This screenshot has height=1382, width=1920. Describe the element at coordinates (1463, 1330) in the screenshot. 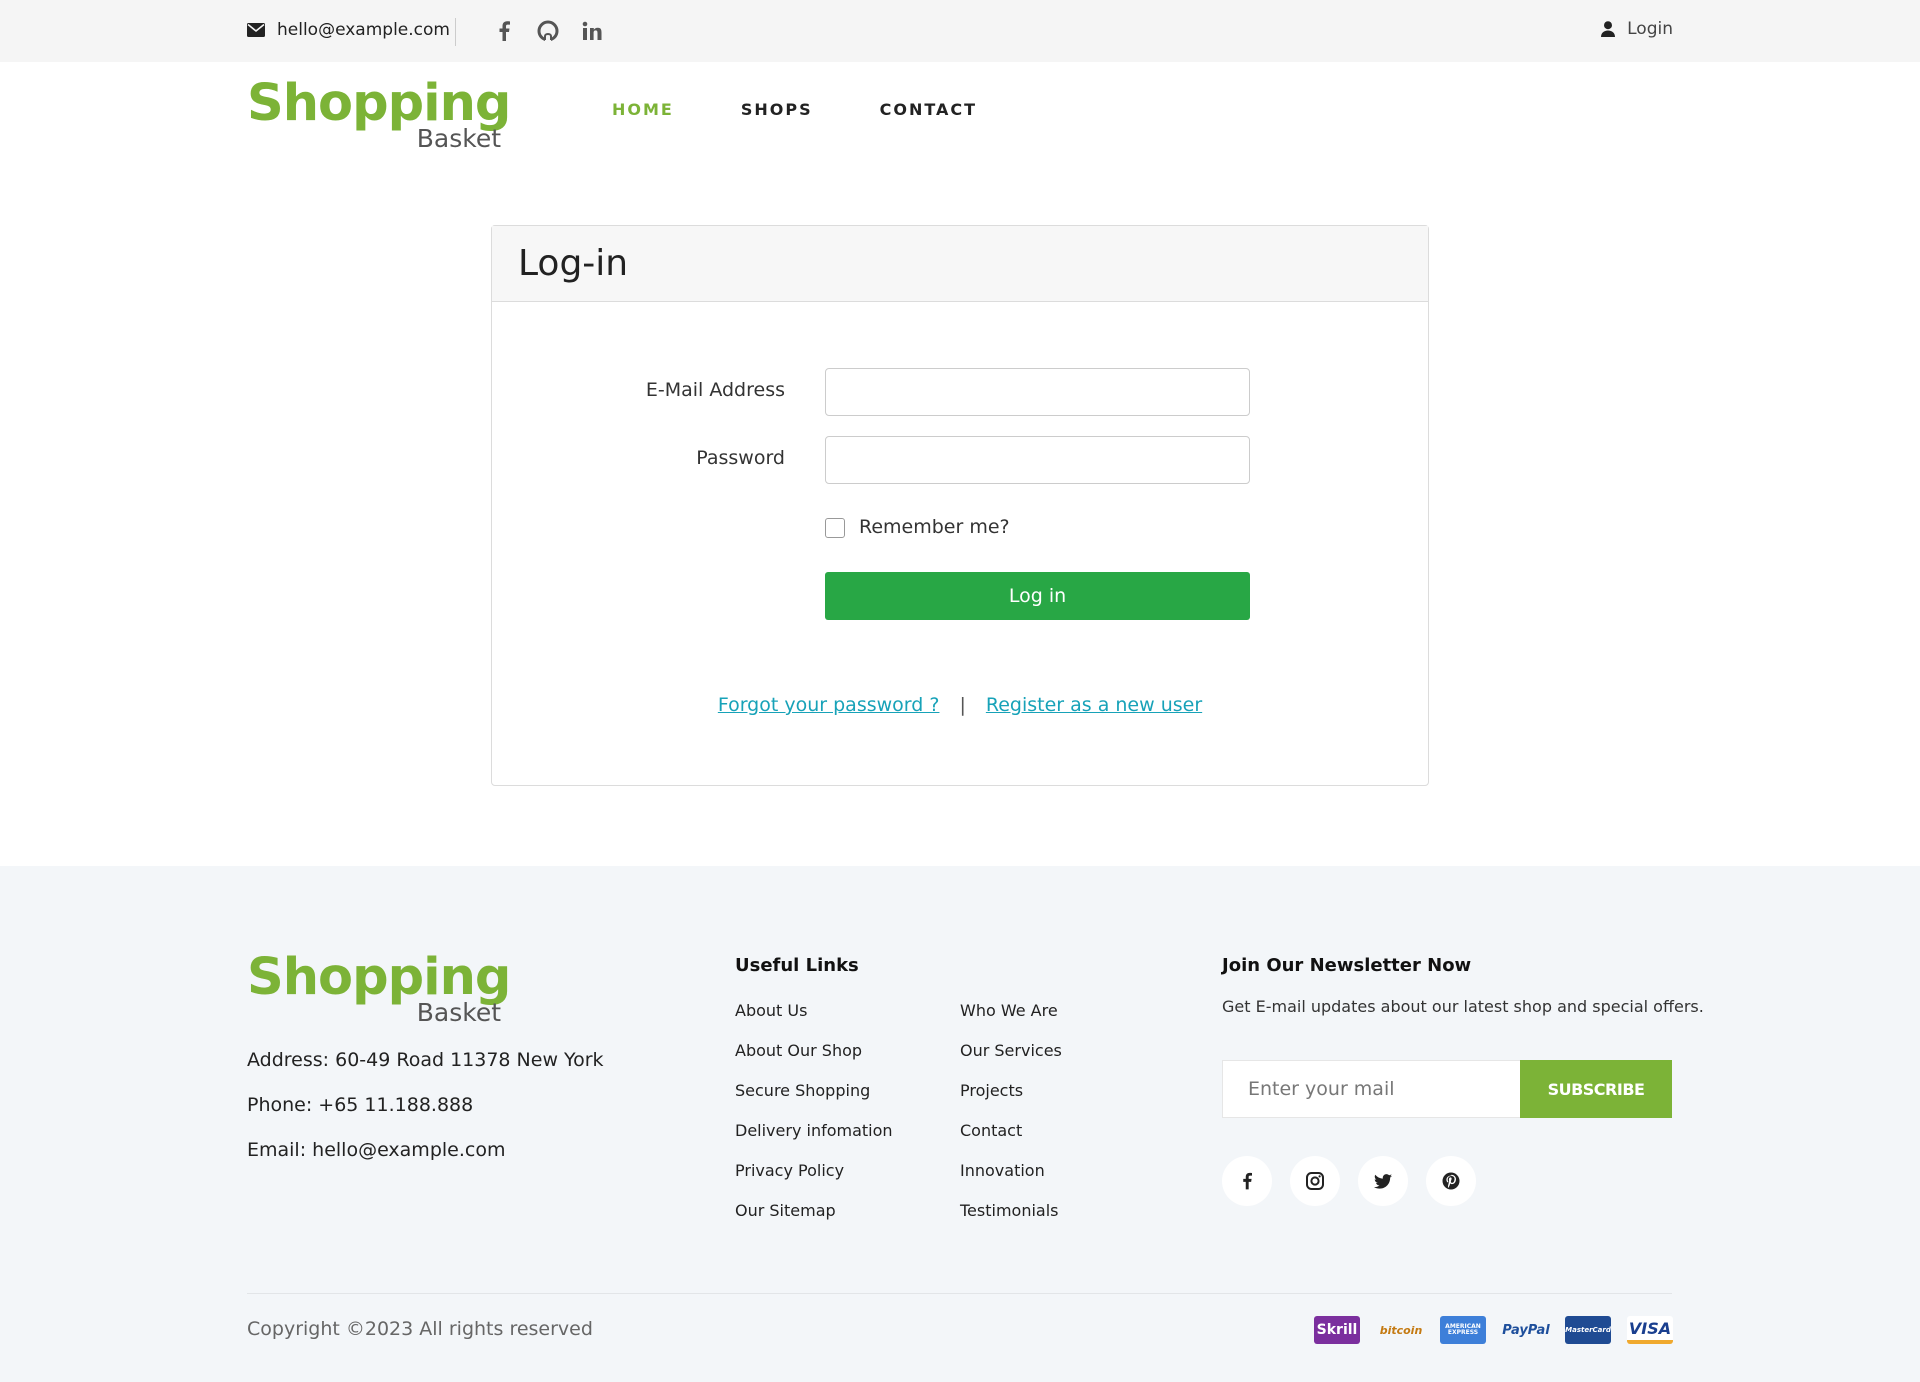

I see `american-express-icon: AMERICAN EXPRESS` at that location.